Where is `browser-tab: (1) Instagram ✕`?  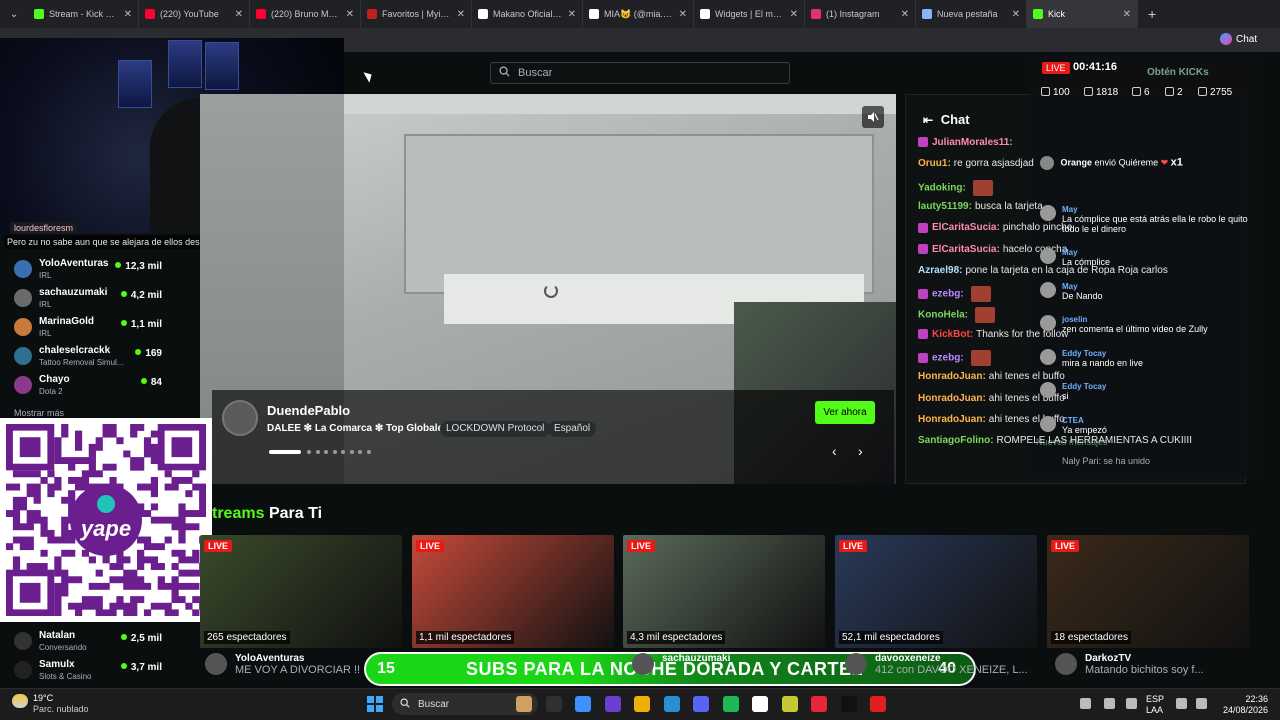
browser-tab: (1) Instagram ✕ is located at coordinates (860, 14).